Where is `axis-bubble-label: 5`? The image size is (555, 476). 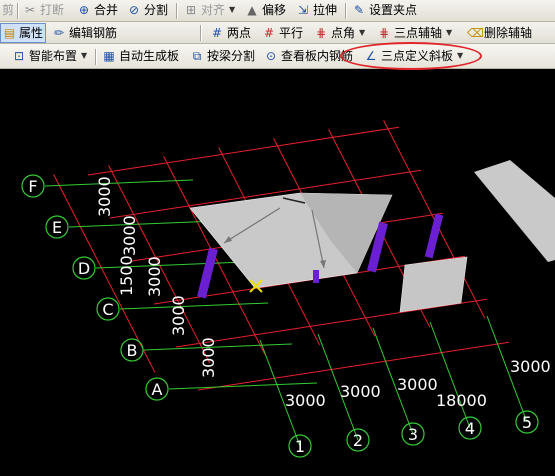
axis-bubble-label: 5 is located at coordinates (527, 422).